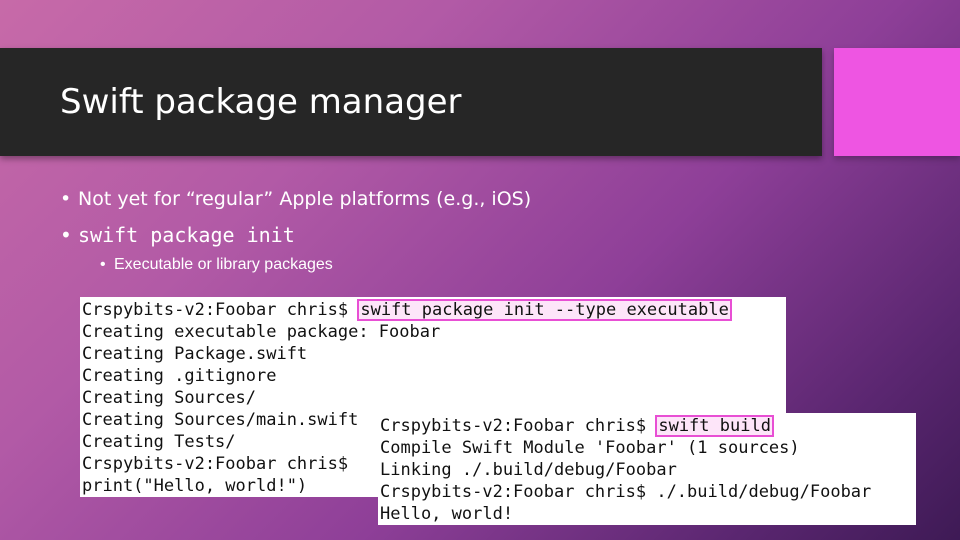 The width and height of the screenshot is (960, 540). Describe the element at coordinates (714, 426) in the screenshot. I see `highlighted-command: swift build` at that location.